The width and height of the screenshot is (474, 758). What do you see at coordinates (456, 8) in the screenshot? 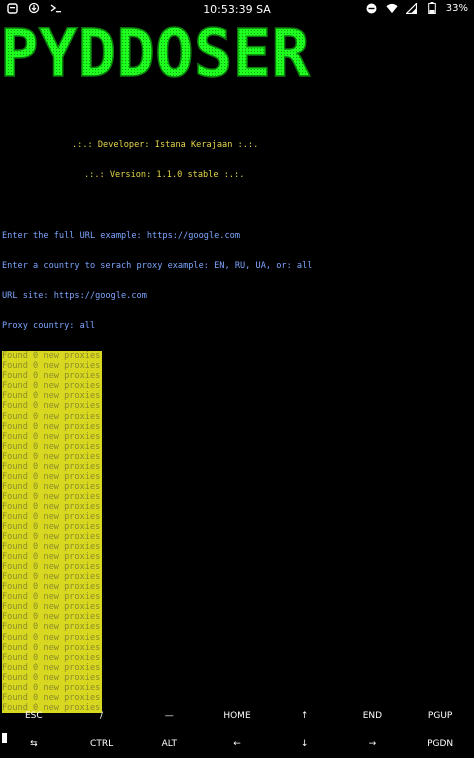
I see `battery-percent: 33%` at bounding box center [456, 8].